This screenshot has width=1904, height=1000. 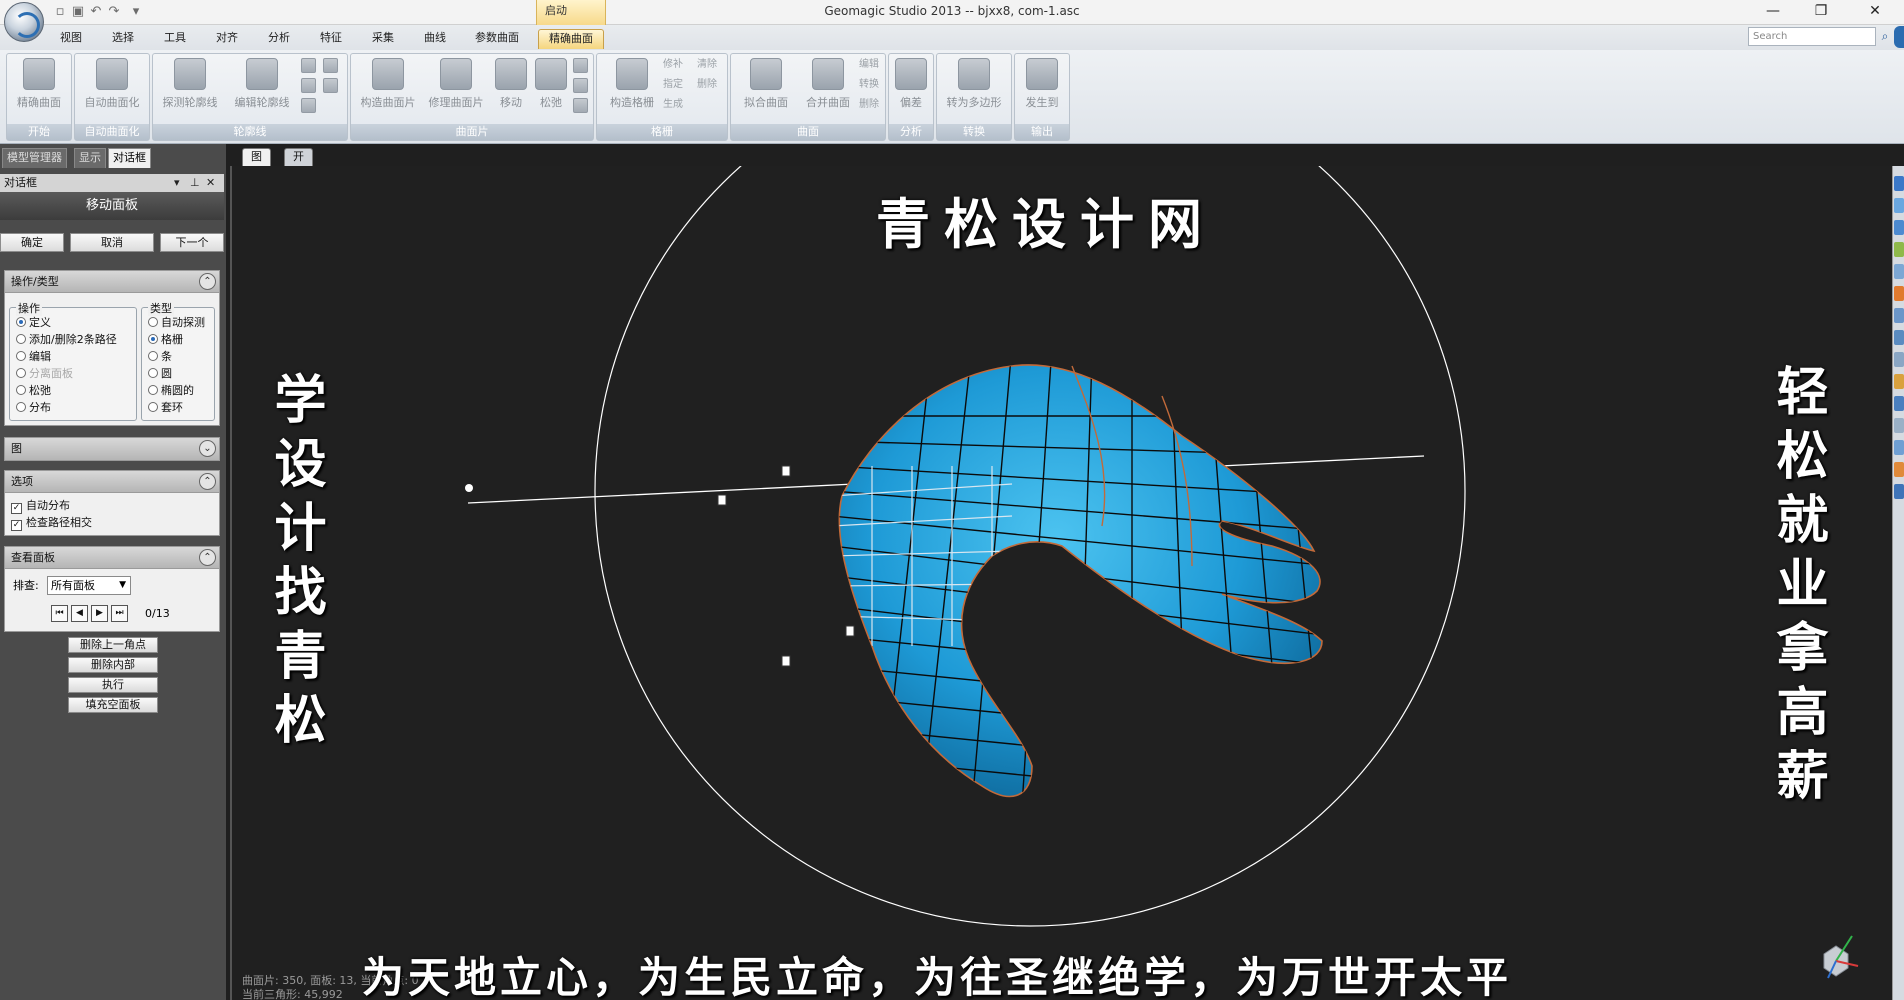 I want to click on clear-grids-button: 清除, so click(x=707, y=65).